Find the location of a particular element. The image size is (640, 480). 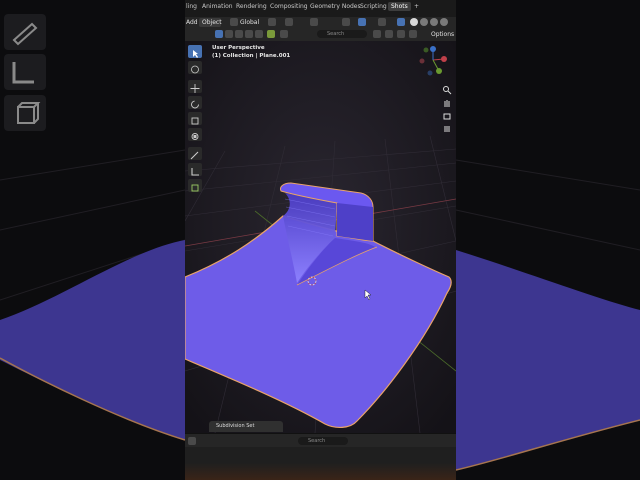

y-axis-icon is located at coordinates (439, 71).